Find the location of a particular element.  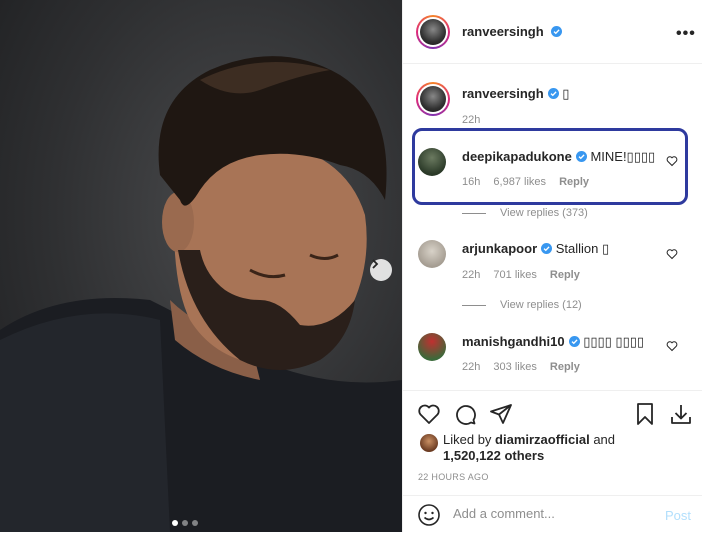

liker-username: diamirzaofficial is located at coordinates (542, 439).